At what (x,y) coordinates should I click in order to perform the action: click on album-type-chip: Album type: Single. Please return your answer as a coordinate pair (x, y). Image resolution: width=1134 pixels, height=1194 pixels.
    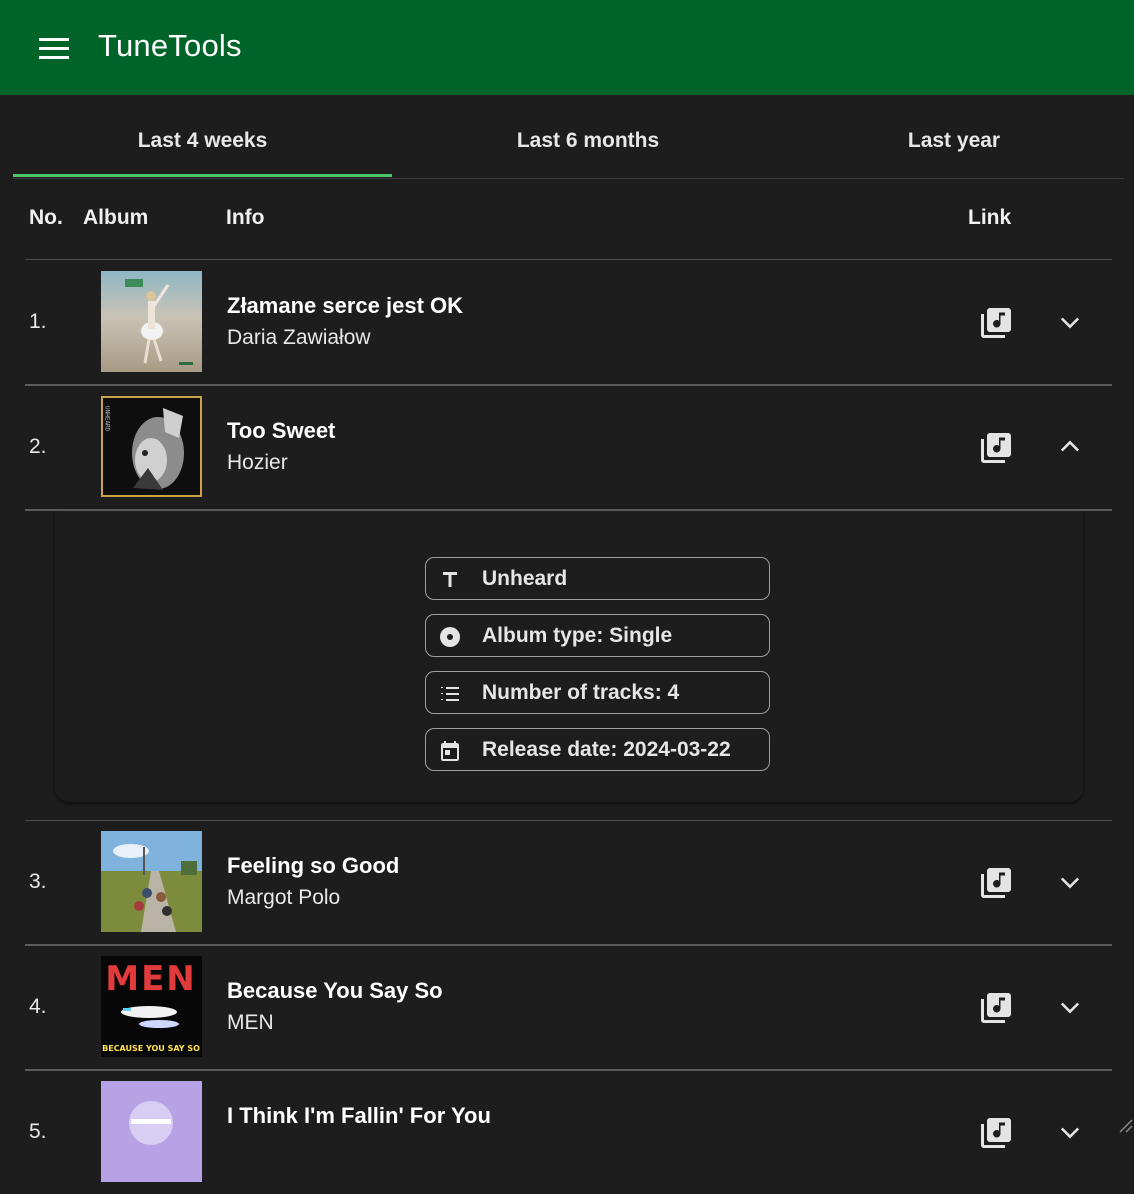
    Looking at the image, I should click on (597, 635).